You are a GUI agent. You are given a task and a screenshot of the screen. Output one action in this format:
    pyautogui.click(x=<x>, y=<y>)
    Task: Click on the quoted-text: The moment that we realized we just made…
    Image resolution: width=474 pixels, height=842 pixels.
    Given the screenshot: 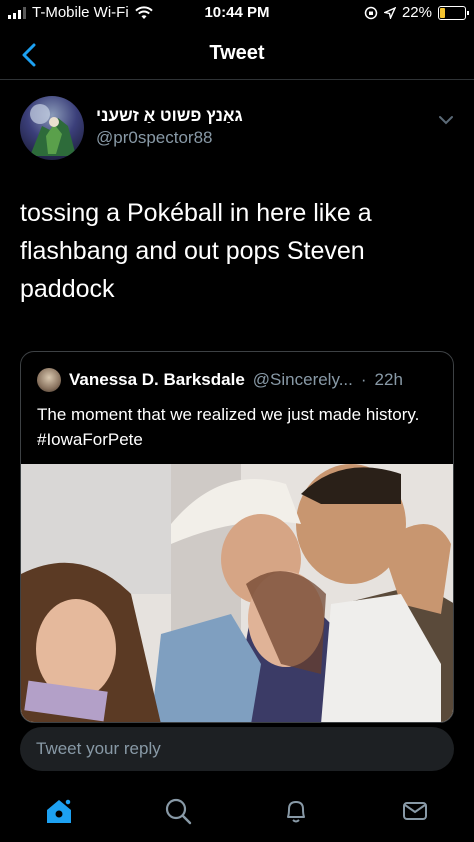 What is the action you would take?
    pyautogui.click(x=228, y=427)
    